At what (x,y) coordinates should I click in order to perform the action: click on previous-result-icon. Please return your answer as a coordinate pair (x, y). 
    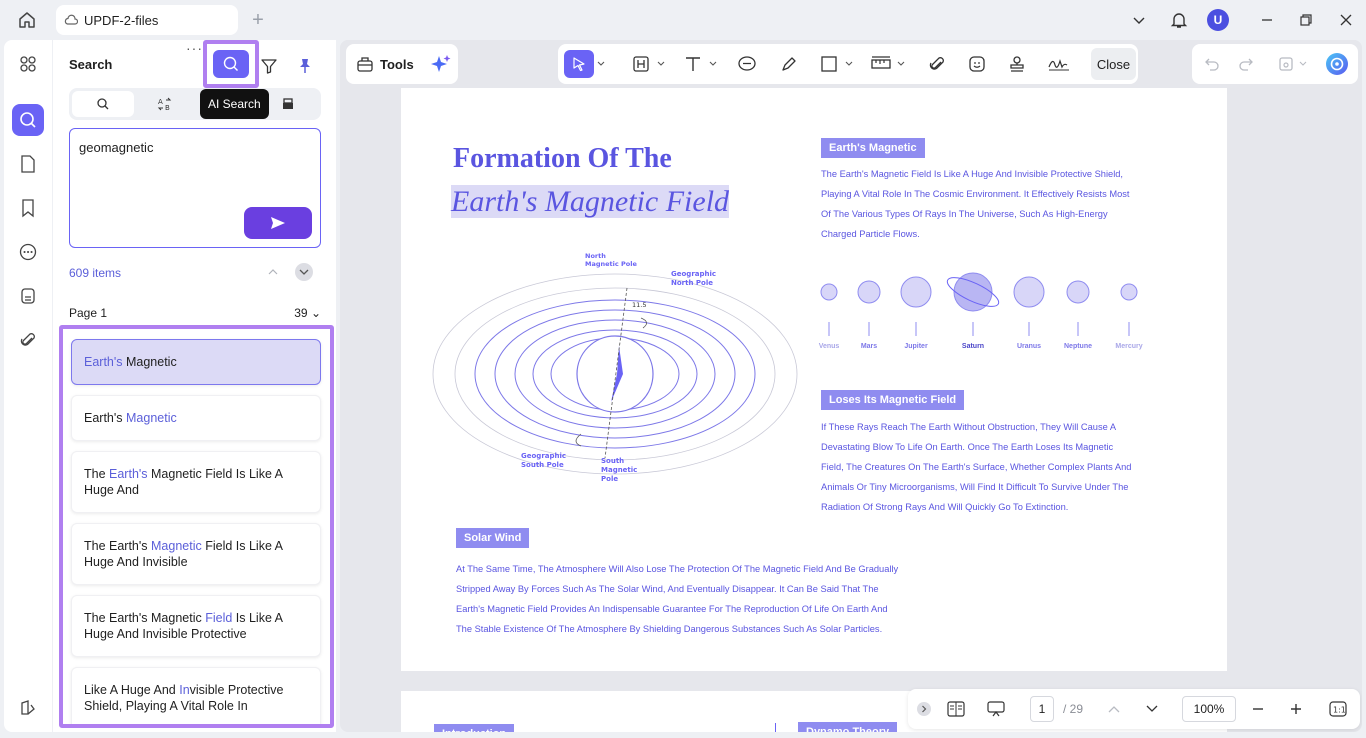
    Looking at the image, I should click on (273, 272).